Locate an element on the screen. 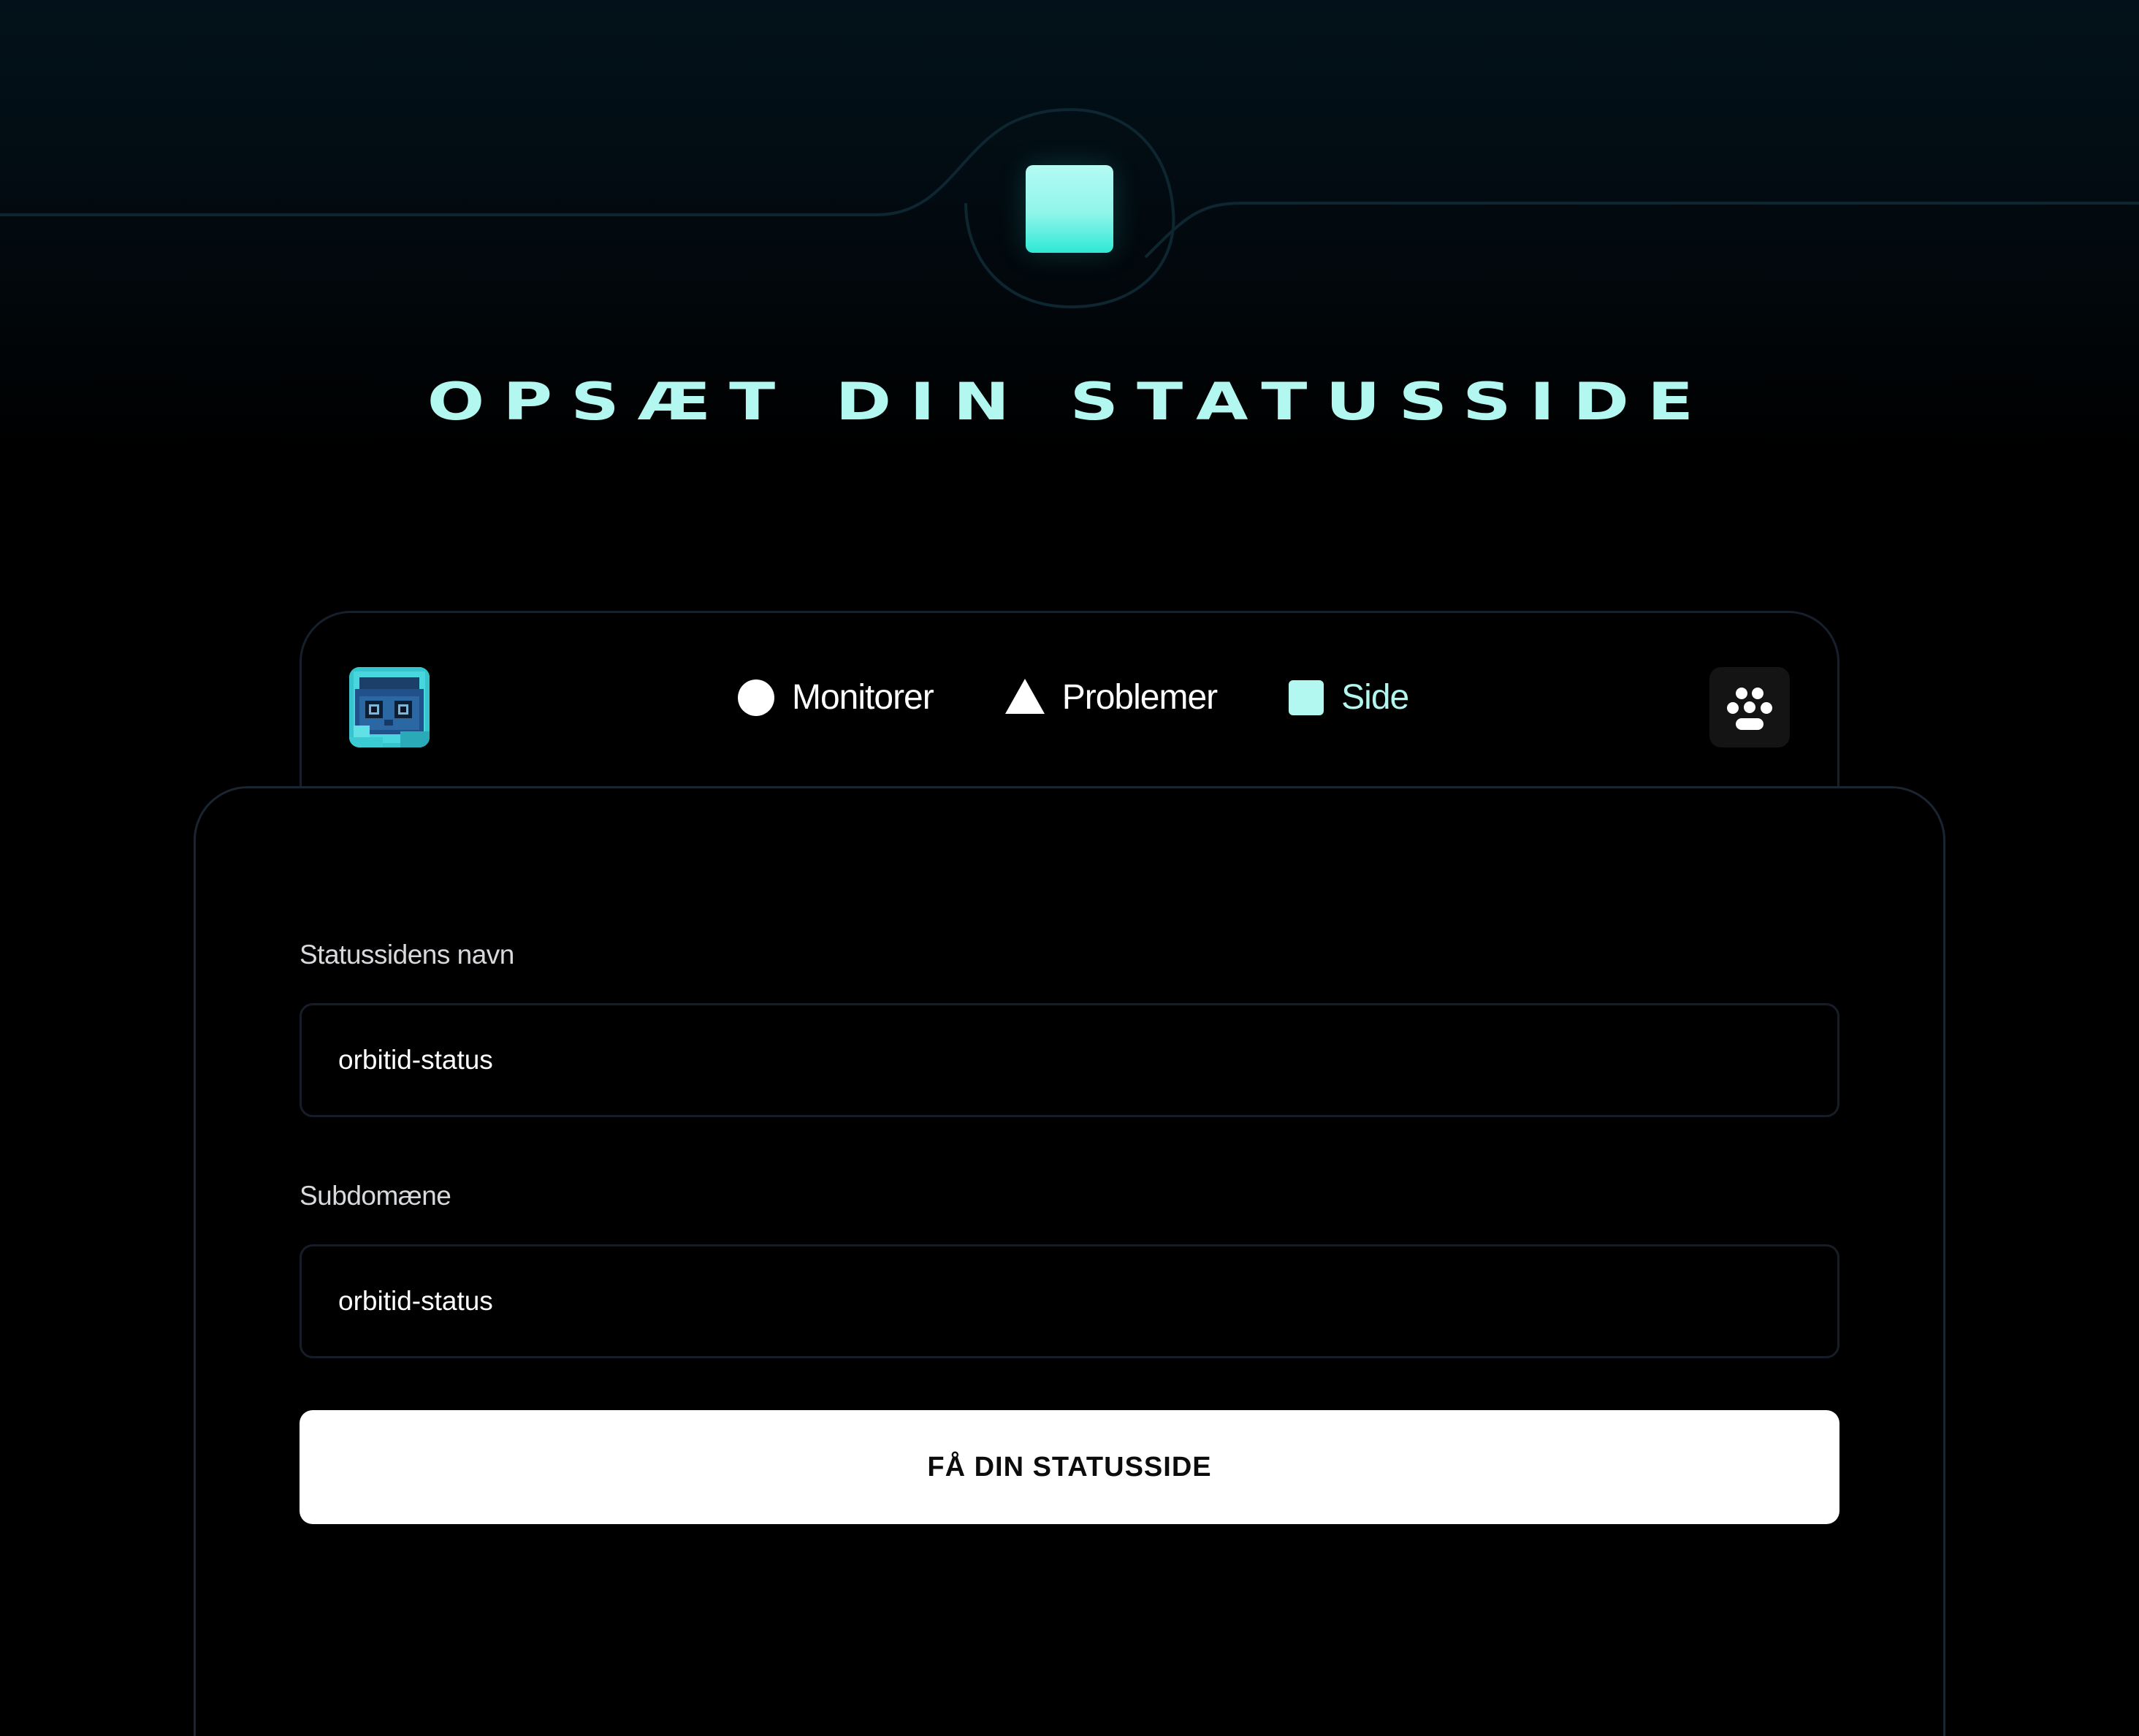 This screenshot has width=2139, height=1736. status-page-name-input is located at coordinates (1069, 1060).